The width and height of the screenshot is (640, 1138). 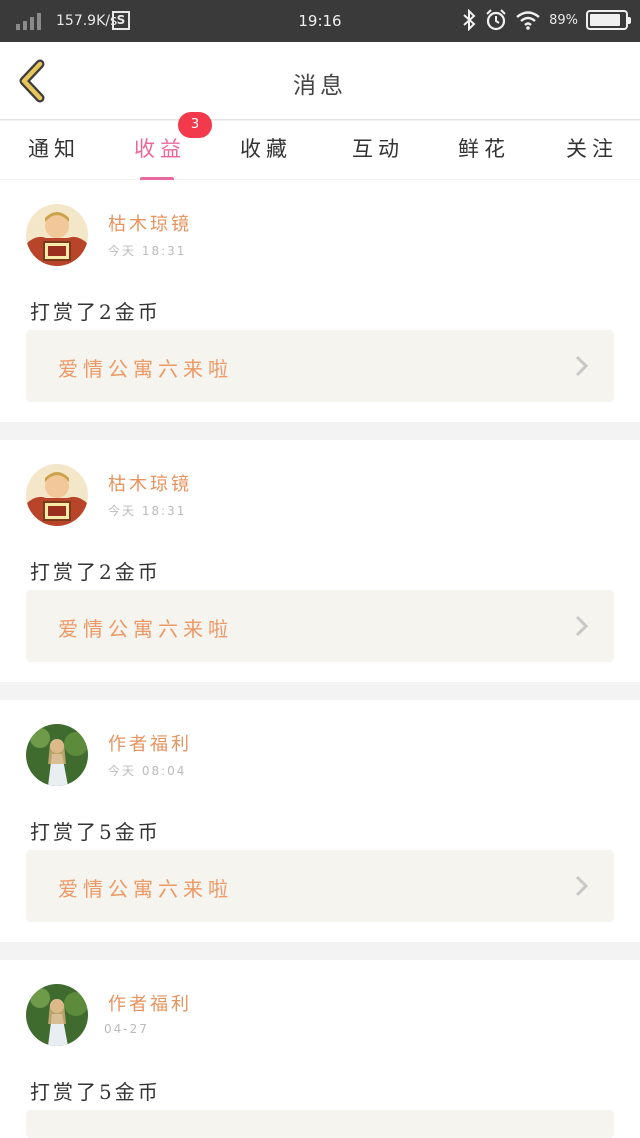 I want to click on wifi-icon, so click(x=528, y=20).